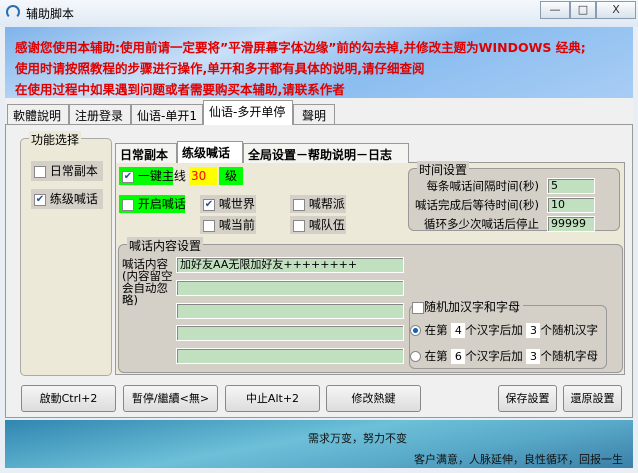 This screenshot has width=638, height=473. I want to click on daily-dungeon-checkbox: 日常副本, so click(67, 171).